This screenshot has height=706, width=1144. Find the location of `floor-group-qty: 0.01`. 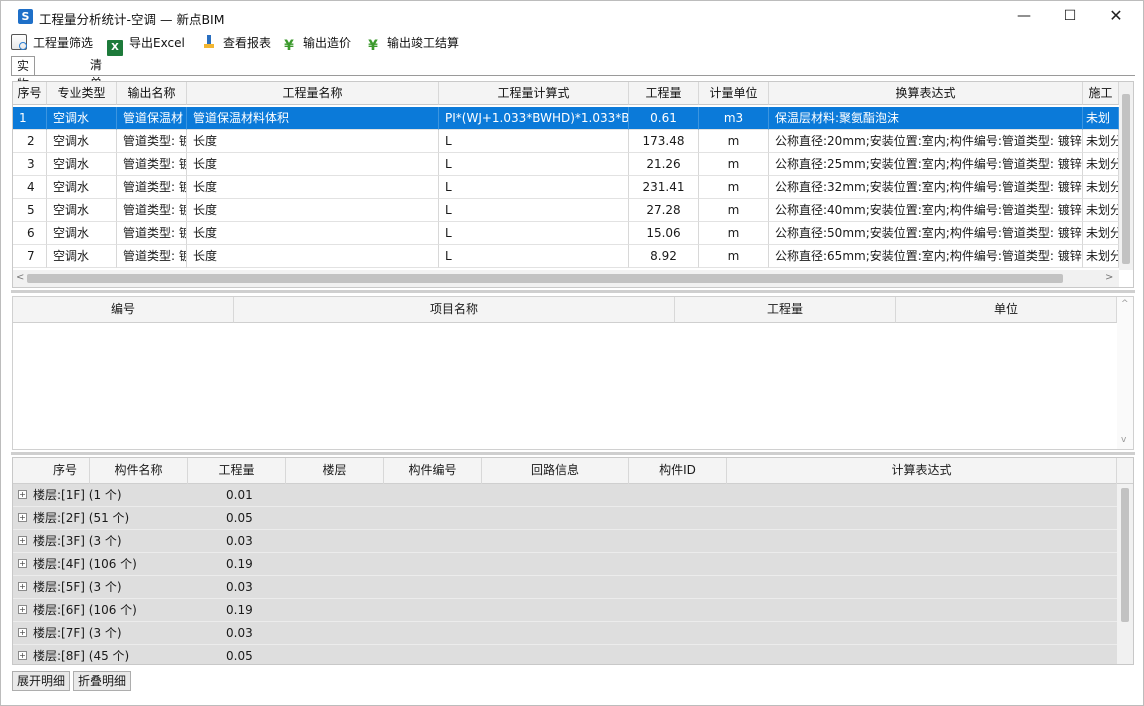

floor-group-qty: 0.01 is located at coordinates (239, 495).